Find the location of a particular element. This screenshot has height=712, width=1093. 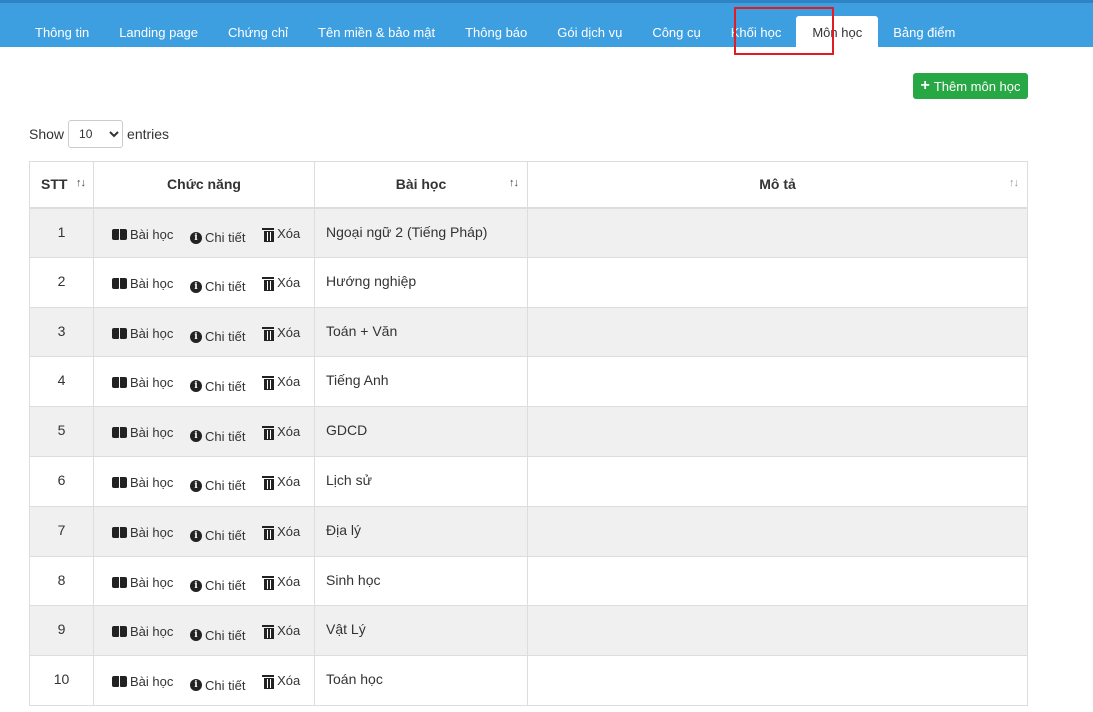

table-row: 10 Bài học i Chi tiết Xóa Toán học is located at coordinates (528, 680).